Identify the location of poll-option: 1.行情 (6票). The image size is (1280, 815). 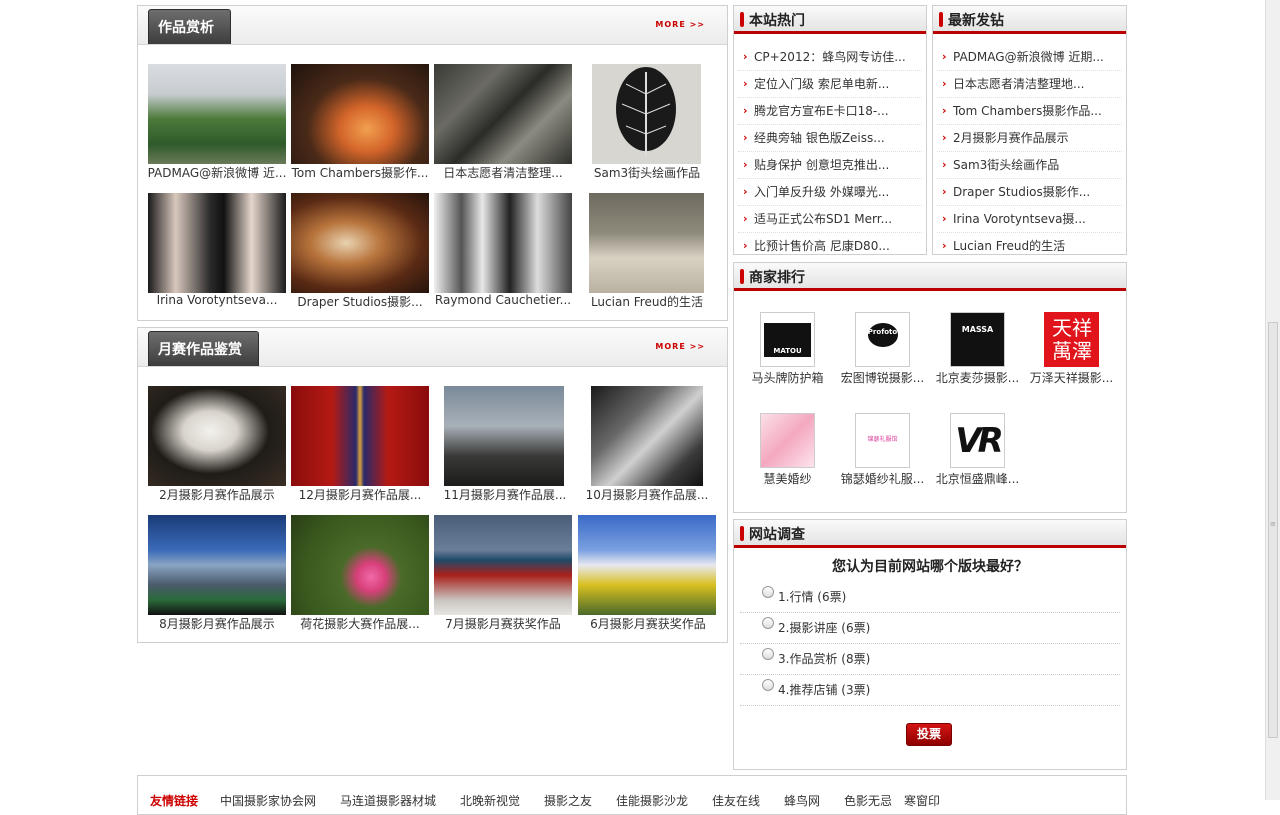
(930, 597).